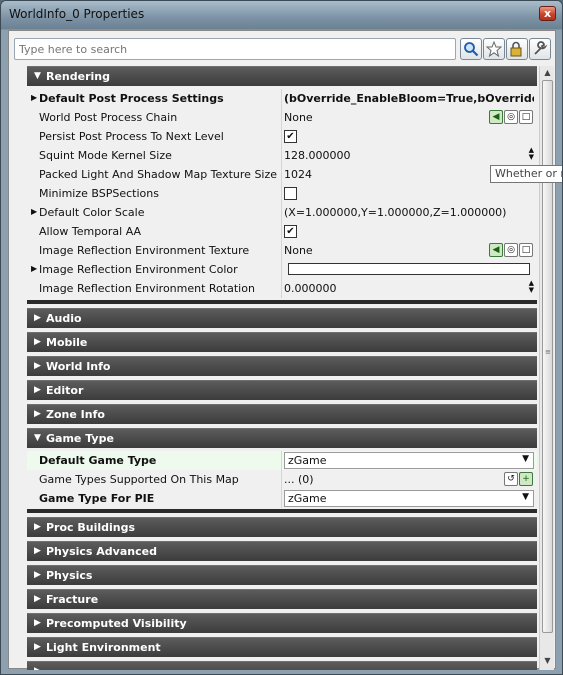  I want to click on category-partial: ▶, so click(282, 665).